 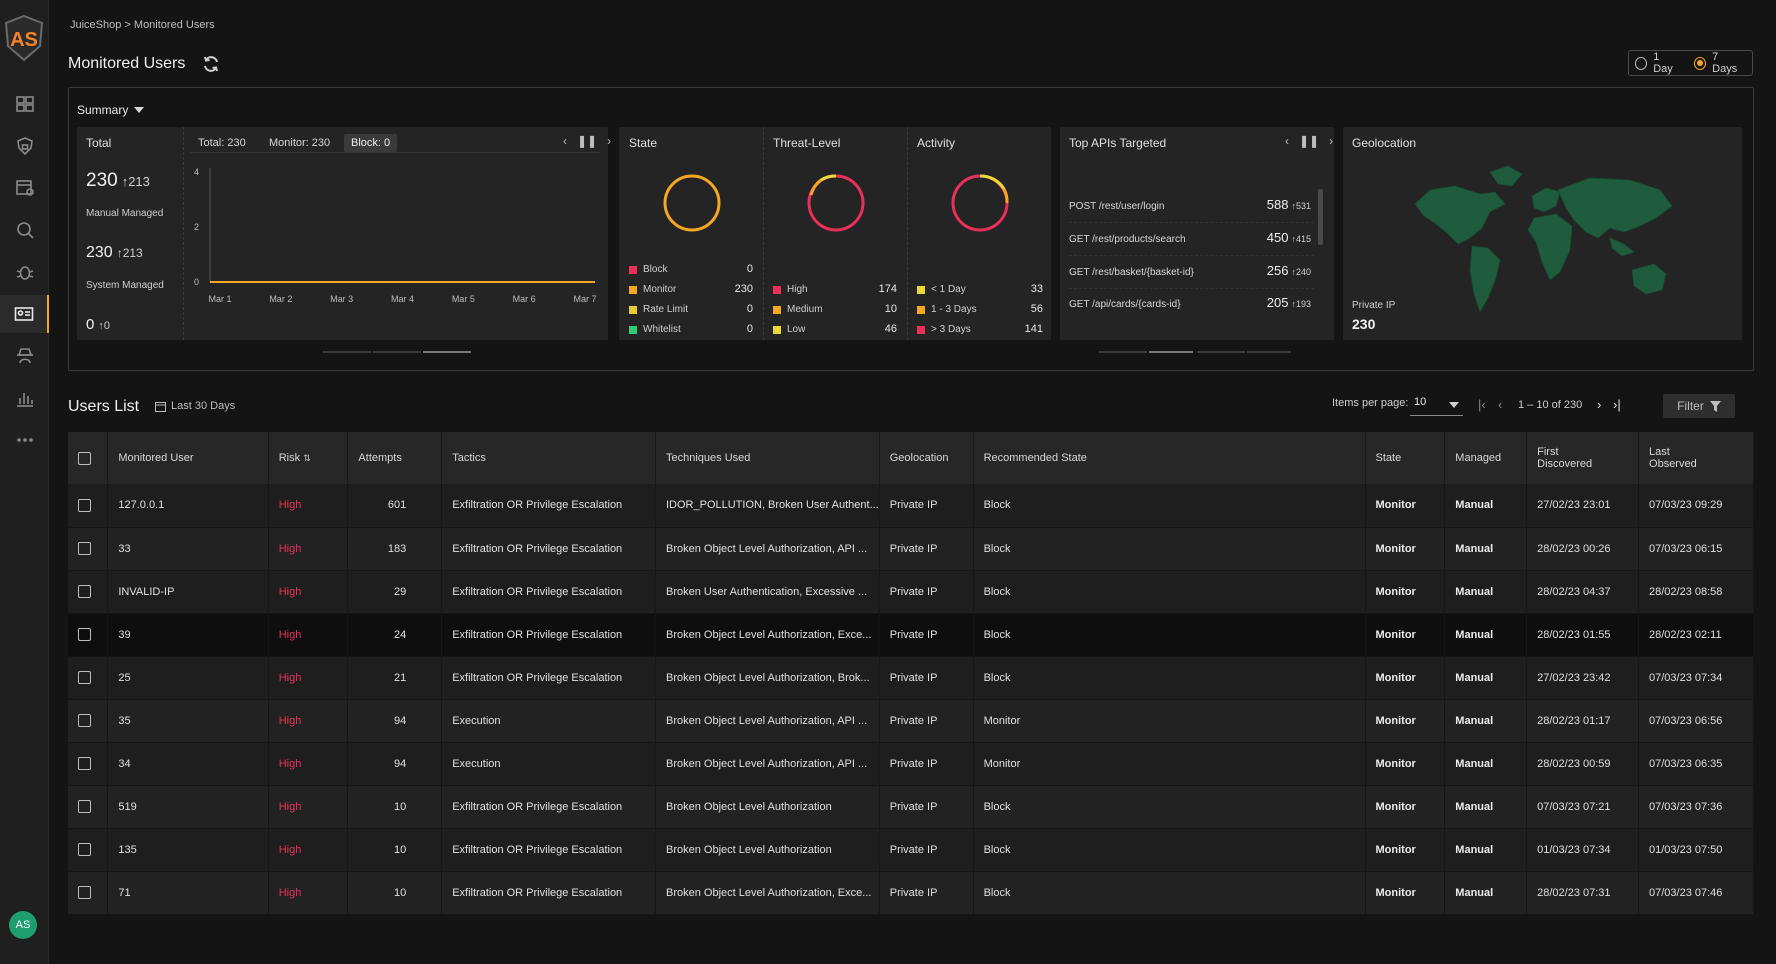 What do you see at coordinates (24, 38) in the screenshot?
I see `logo-icon: AS` at bounding box center [24, 38].